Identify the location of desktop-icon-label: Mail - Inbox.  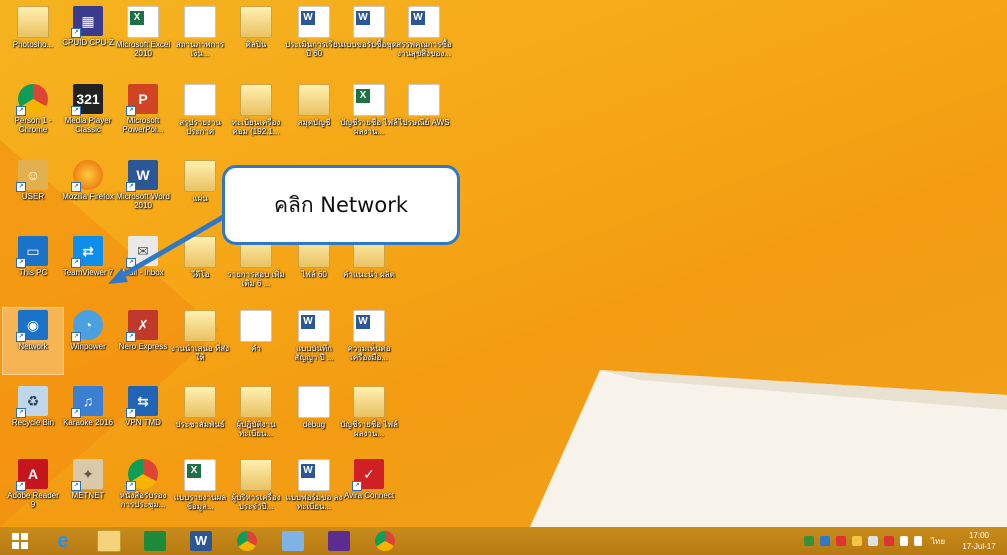
(143, 272).